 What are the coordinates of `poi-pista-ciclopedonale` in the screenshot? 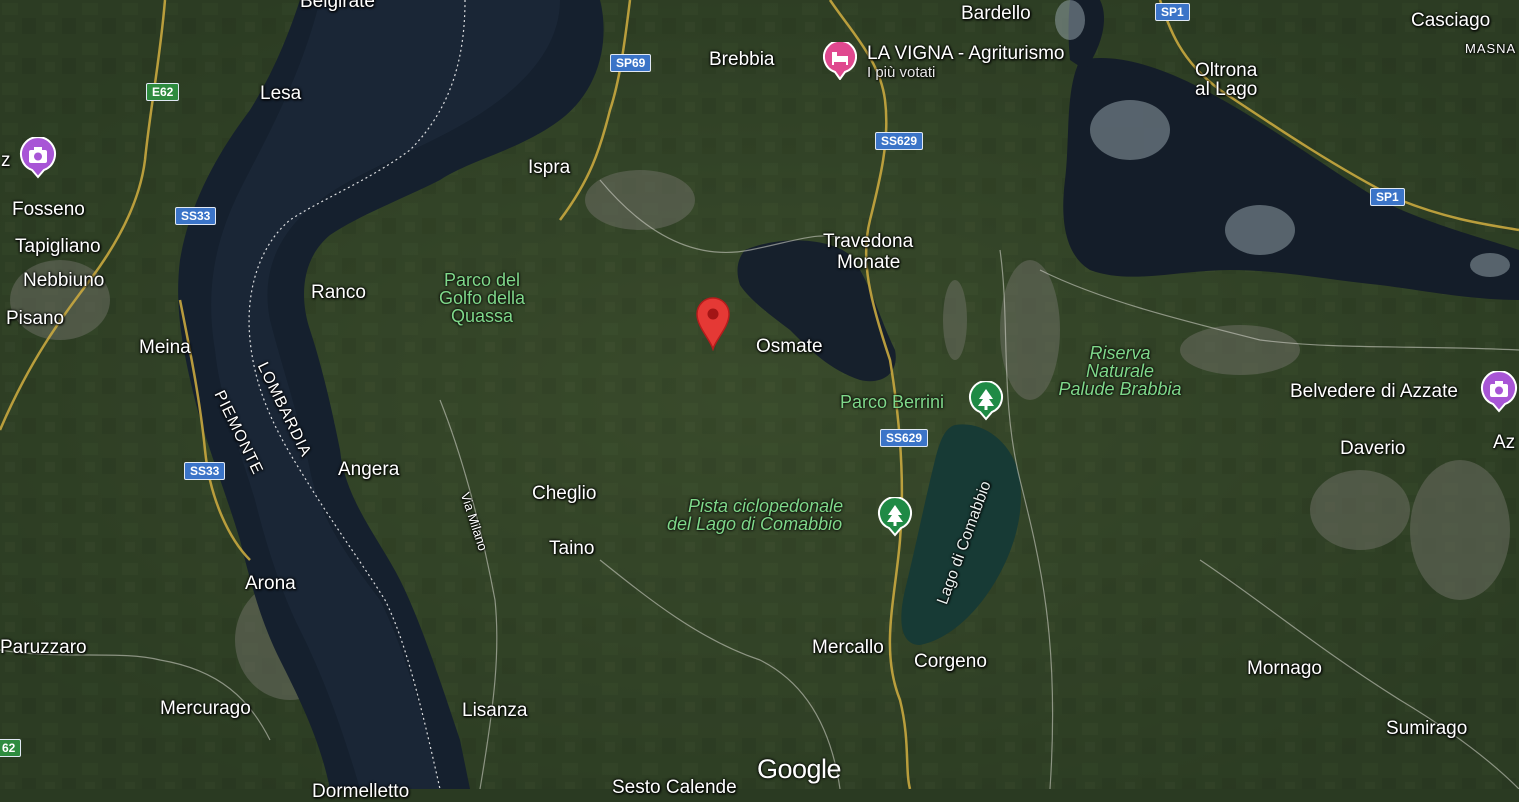 It's located at (895, 519).